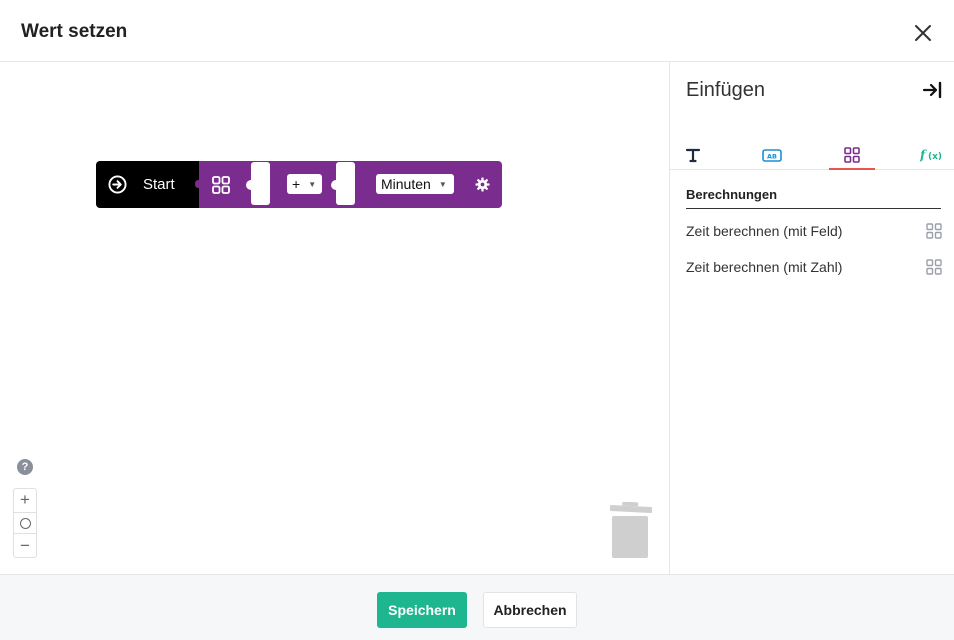  I want to click on tab-calculations, so click(852, 156).